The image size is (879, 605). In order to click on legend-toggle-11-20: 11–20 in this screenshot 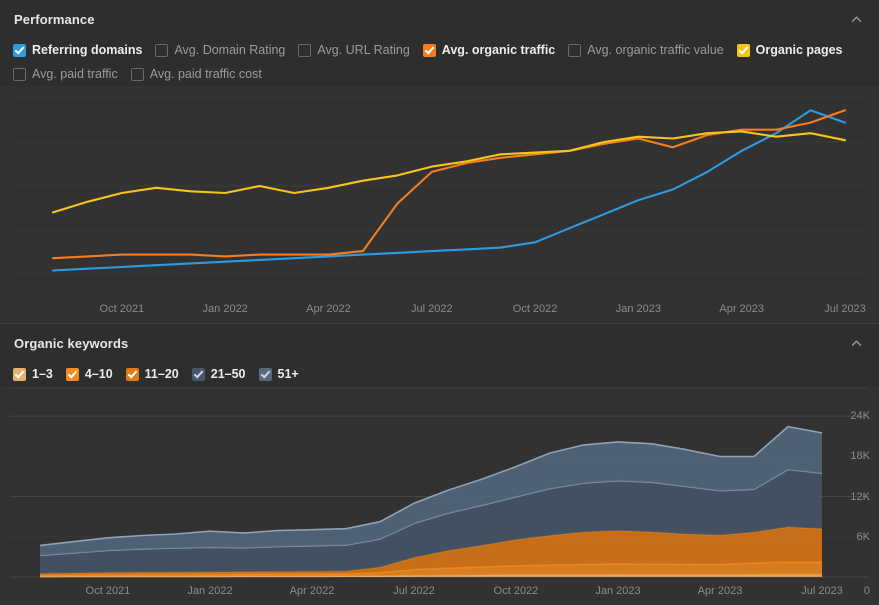, I will do `click(152, 374)`.